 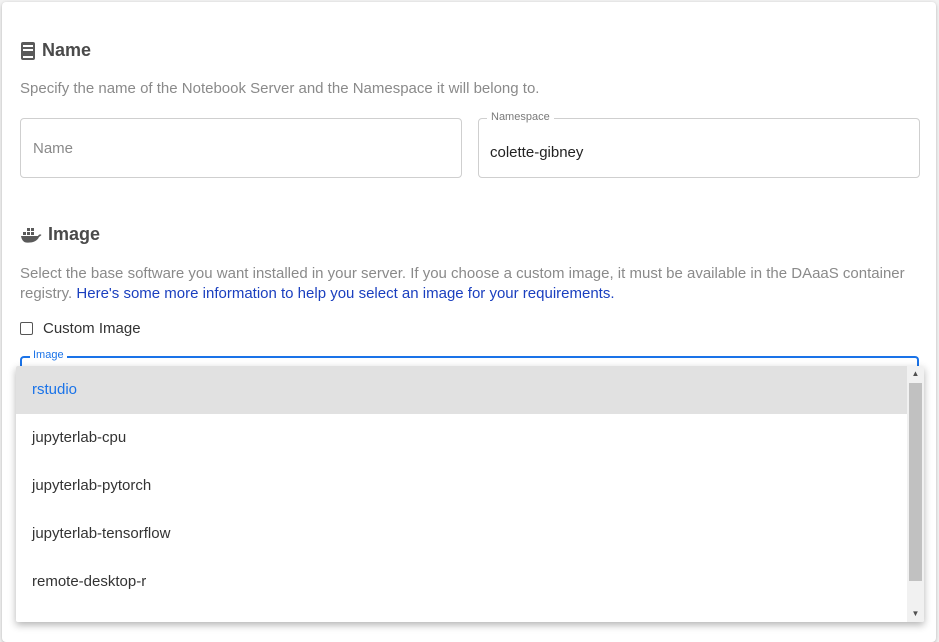 What do you see at coordinates (67, 50) in the screenshot?
I see `name-section-heading: Name` at bounding box center [67, 50].